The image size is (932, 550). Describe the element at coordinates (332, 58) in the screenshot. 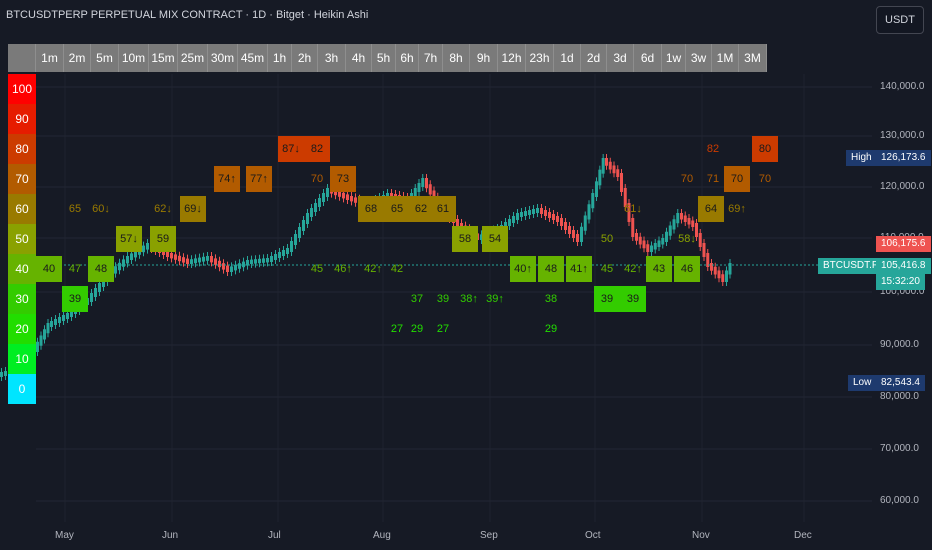

I see `timeframe-button-3h: 3h` at that location.